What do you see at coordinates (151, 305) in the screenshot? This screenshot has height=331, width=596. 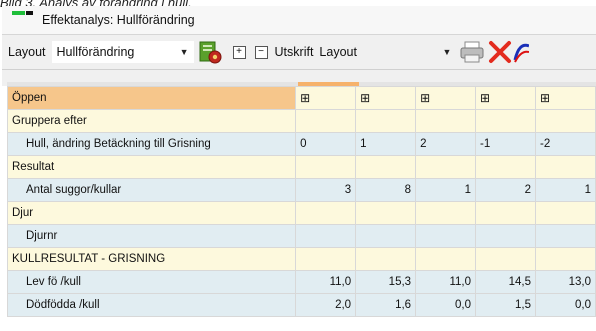 I see `row-label: Dödfödda /kull` at bounding box center [151, 305].